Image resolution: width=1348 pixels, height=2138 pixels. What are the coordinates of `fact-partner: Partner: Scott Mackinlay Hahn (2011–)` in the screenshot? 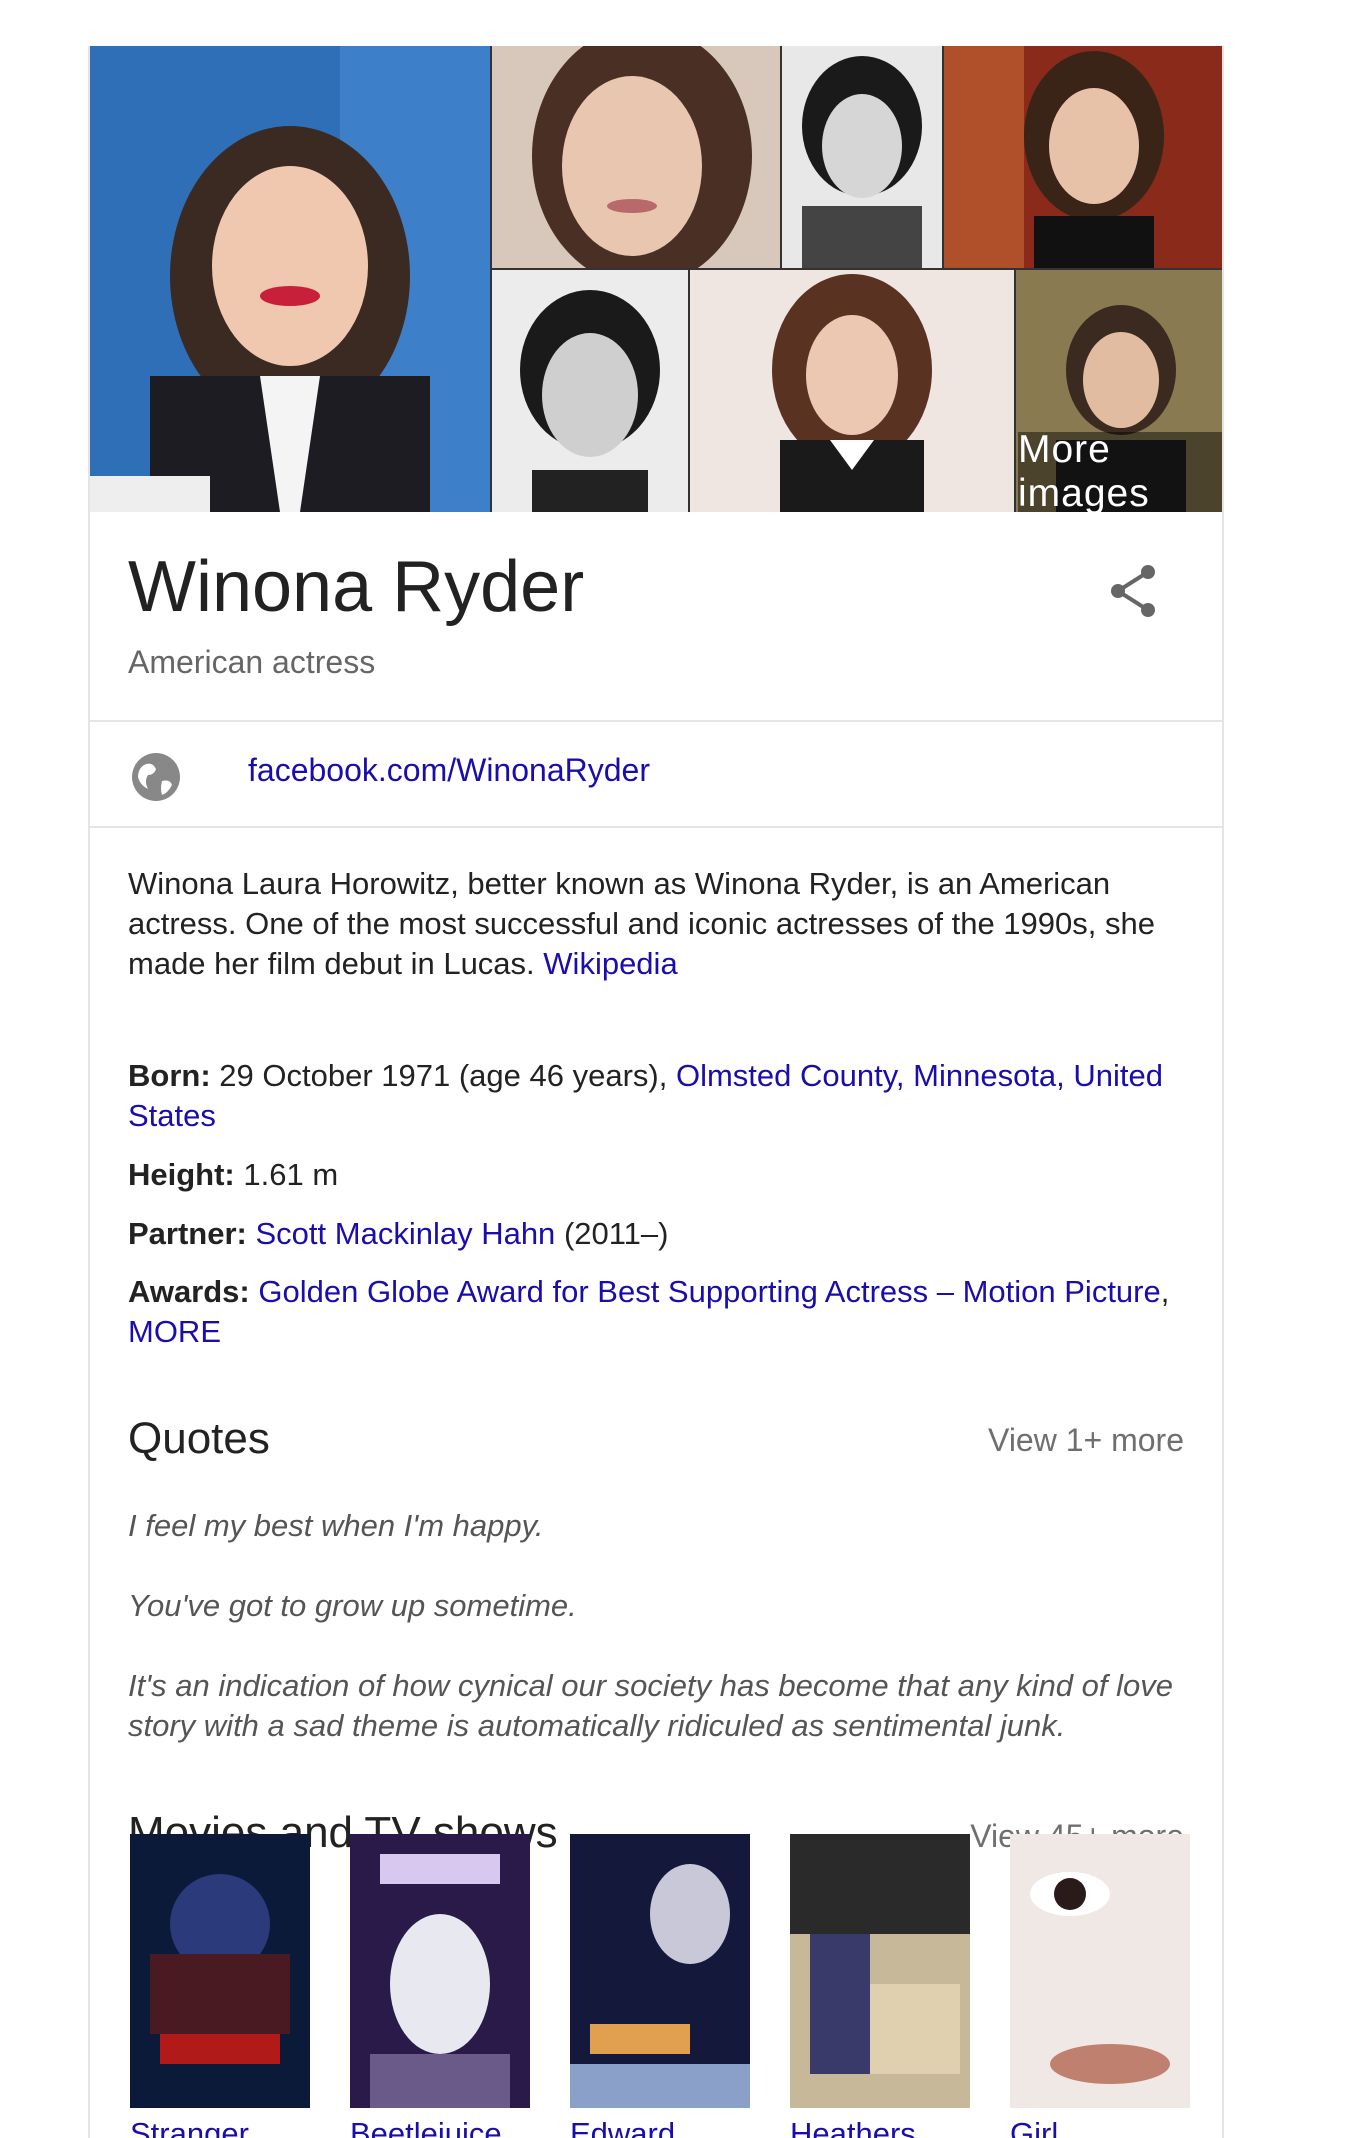 It's located at (658, 1234).